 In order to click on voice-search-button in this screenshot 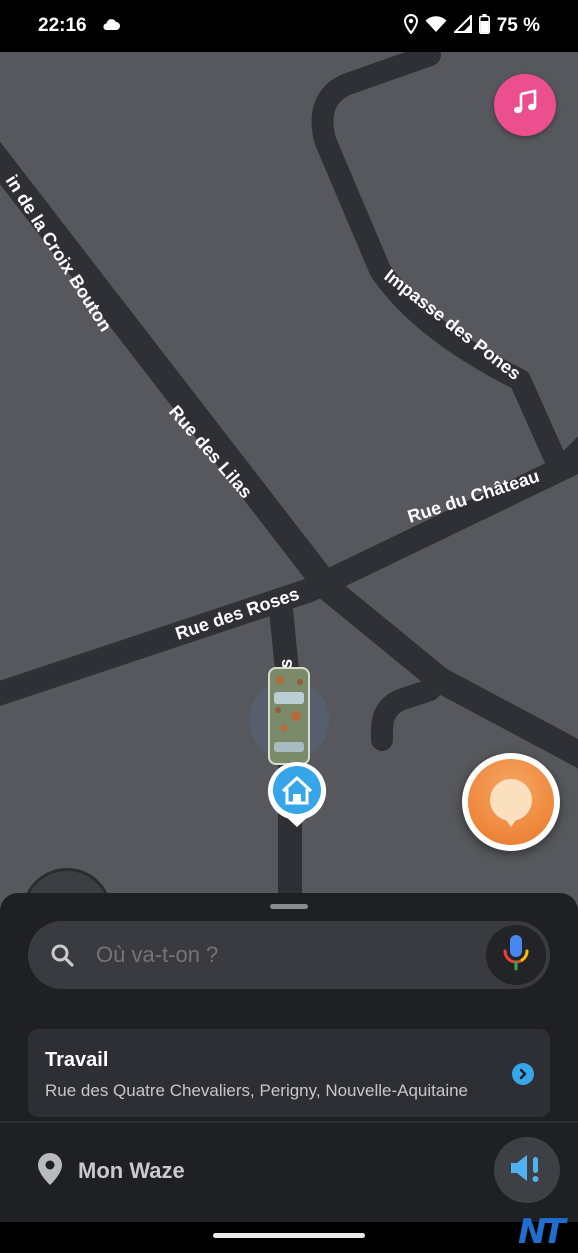, I will do `click(516, 955)`.